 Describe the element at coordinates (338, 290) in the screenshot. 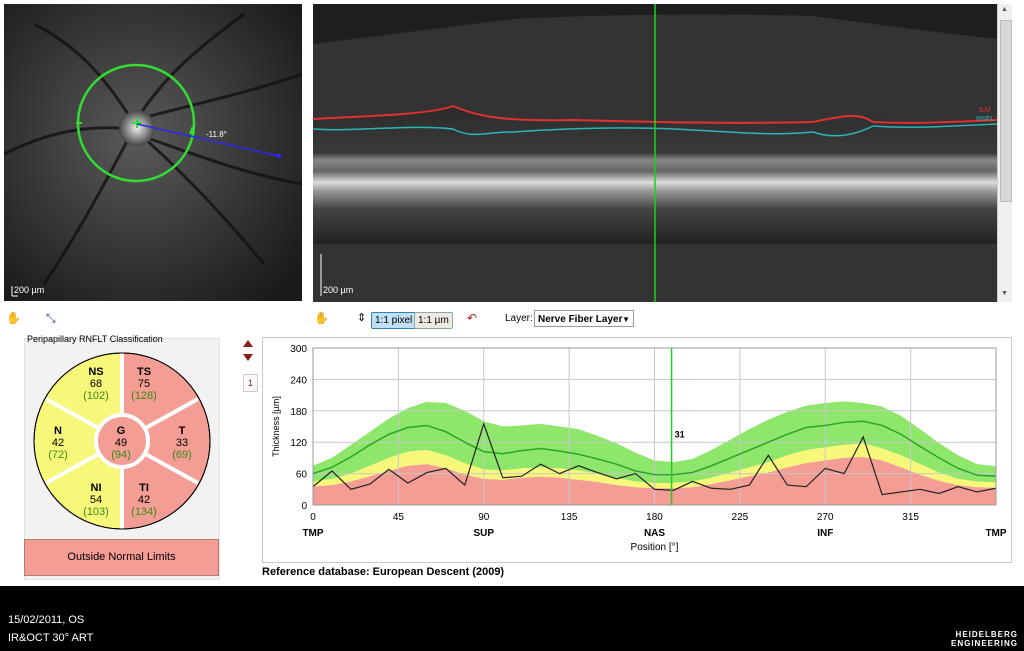

I see `bscan-scale-label: 200 µm` at that location.